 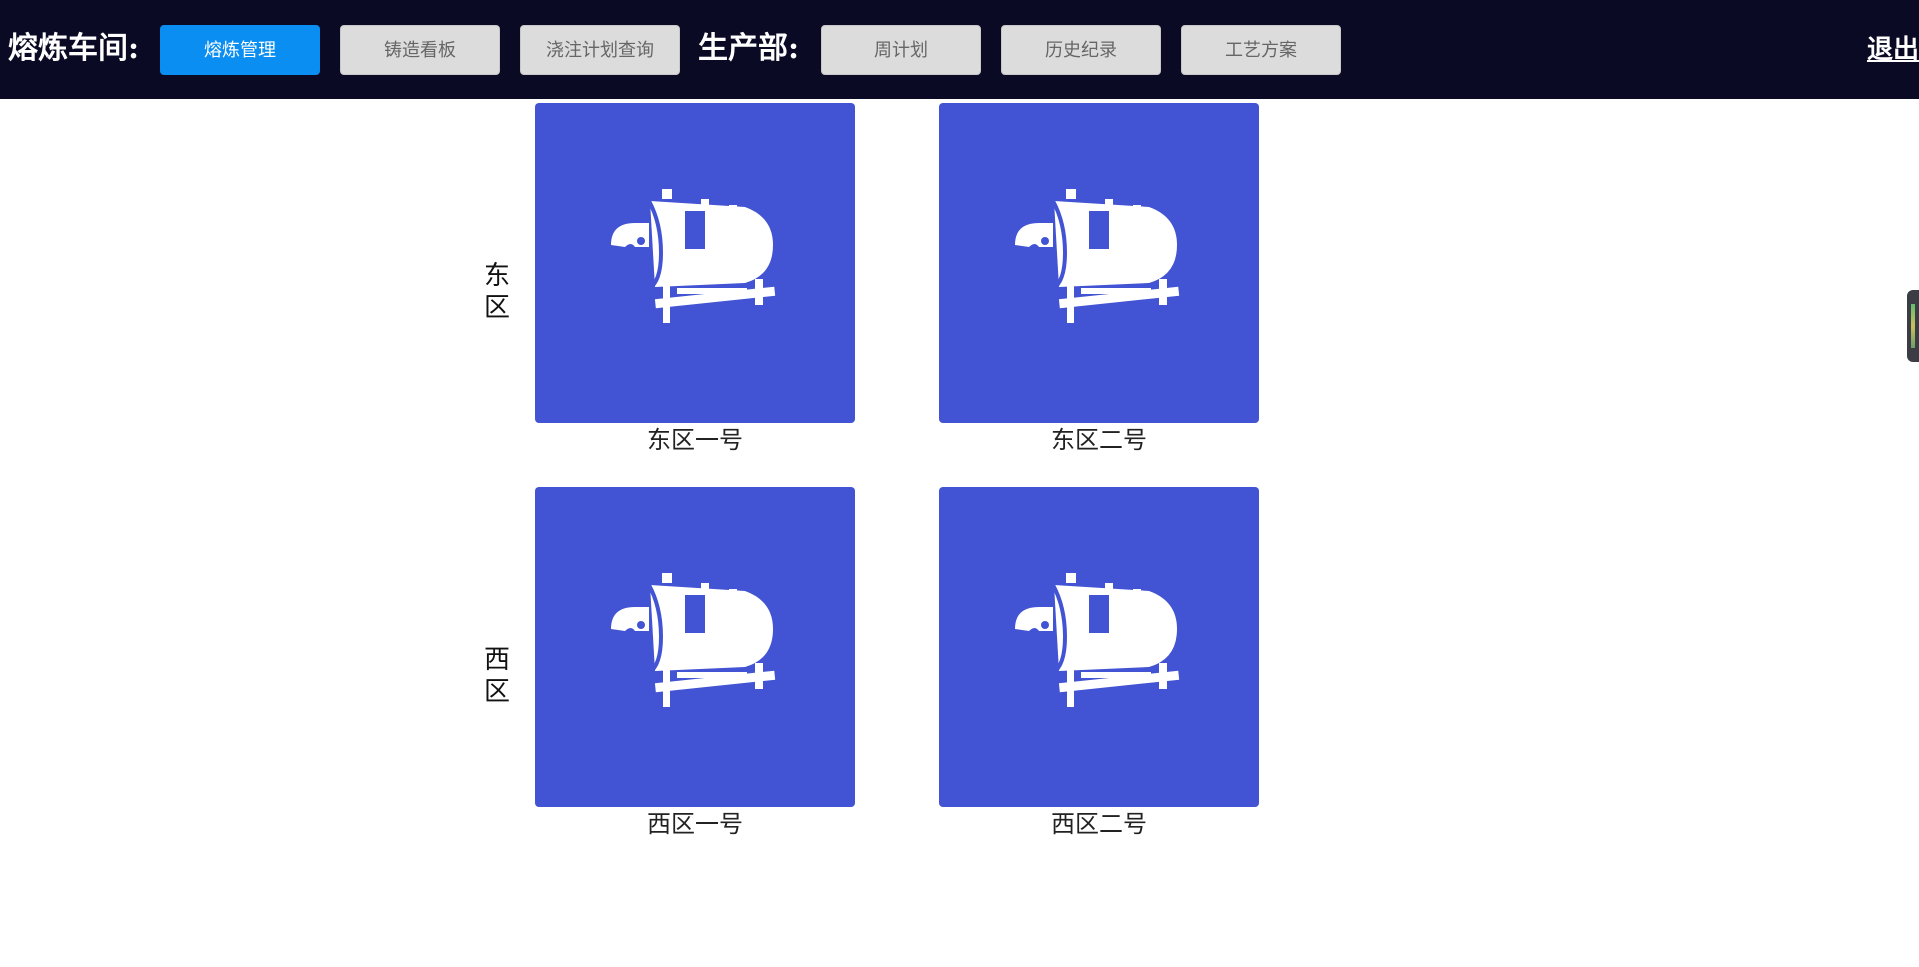 I want to click on nav-button-weekly-plan: 周计划, so click(x=901, y=50).